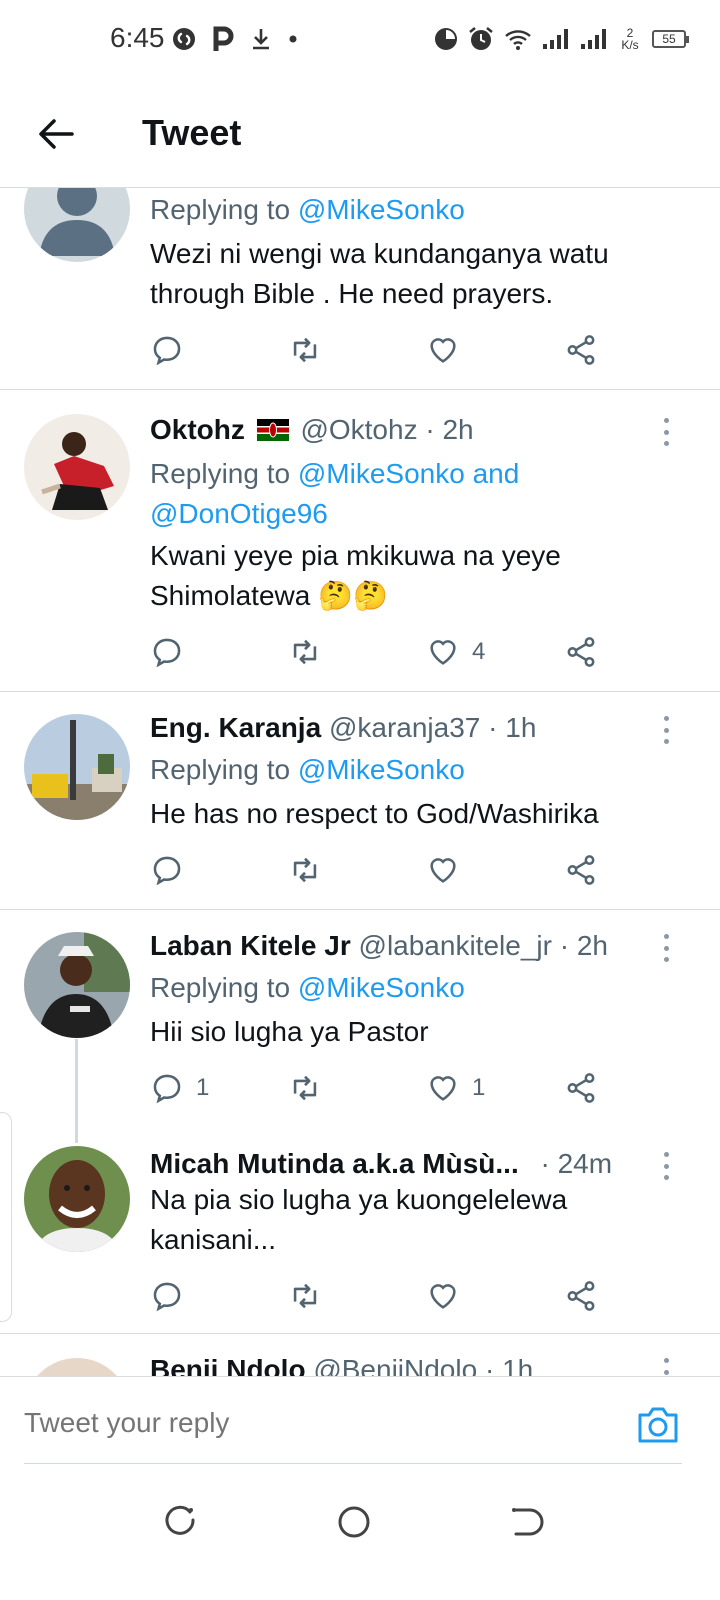 This screenshot has height=1600, width=720. I want to click on tweet-actions: 4, so click(380, 652).